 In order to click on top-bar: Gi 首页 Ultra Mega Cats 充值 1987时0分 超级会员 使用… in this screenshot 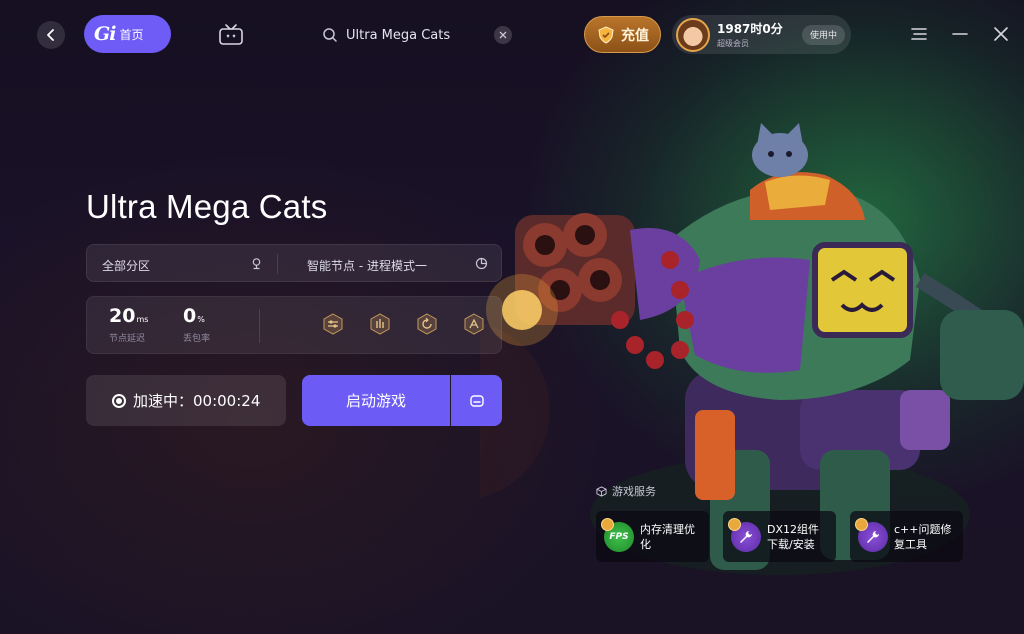, I will do `click(512, 35)`.